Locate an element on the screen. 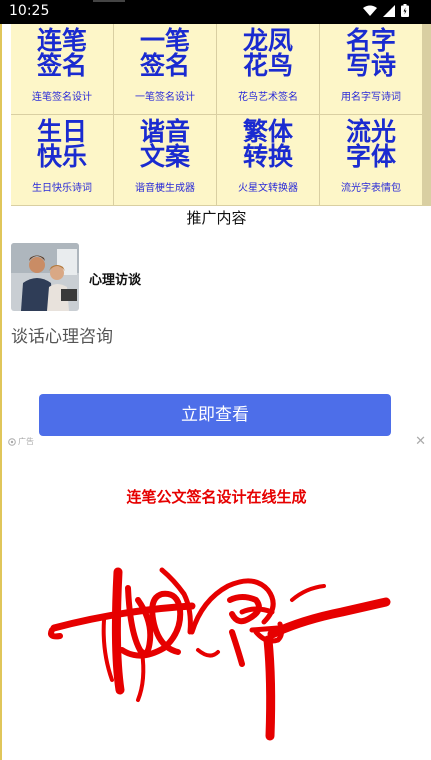 This screenshot has width=431, height=760. ad-view-now-button: 立即查看 is located at coordinates (215, 415).